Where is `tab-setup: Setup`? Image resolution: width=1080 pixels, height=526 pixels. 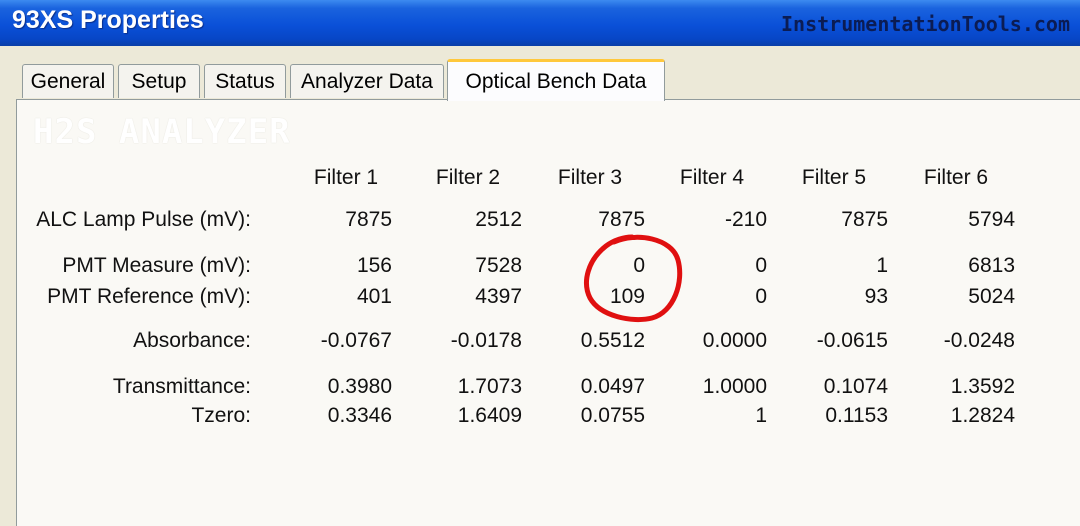 tab-setup: Setup is located at coordinates (159, 81).